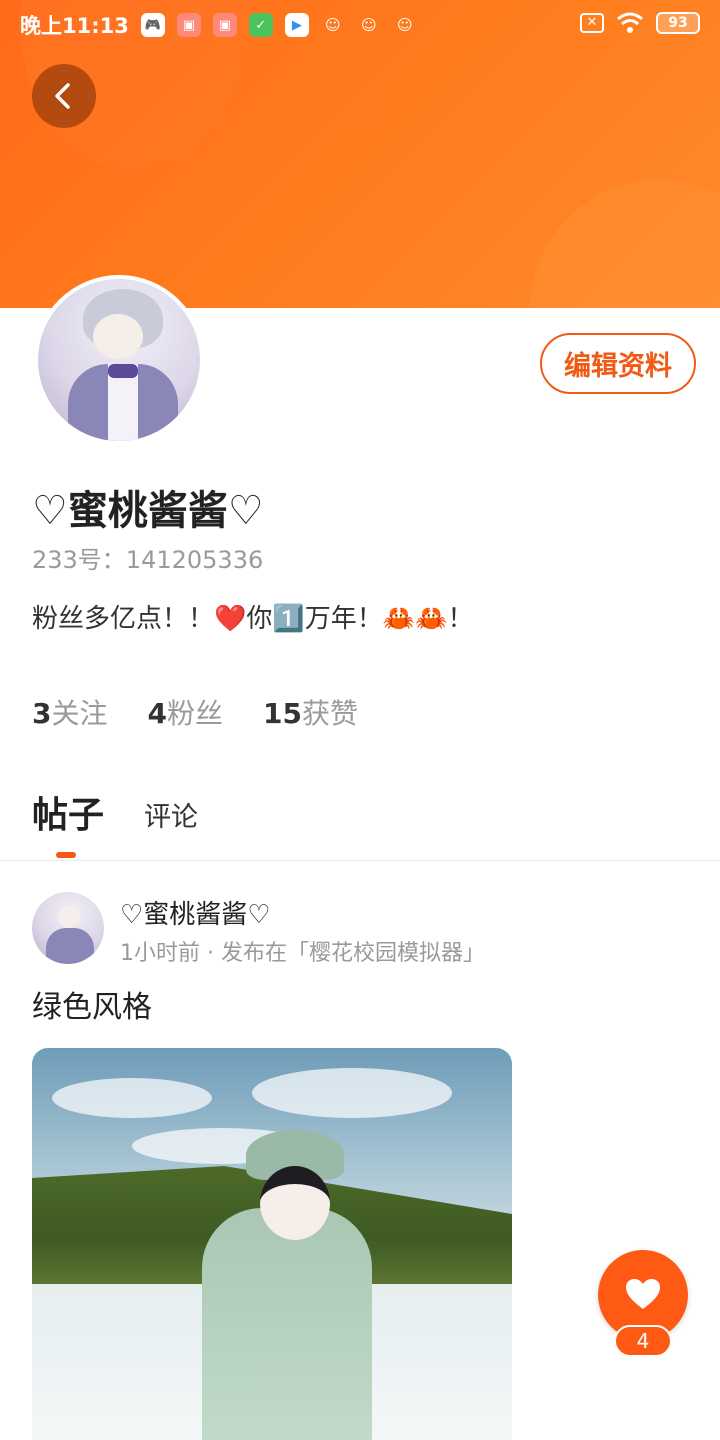  Describe the element at coordinates (296, 25) in the screenshot. I see `play-store-icon: ▶` at that location.